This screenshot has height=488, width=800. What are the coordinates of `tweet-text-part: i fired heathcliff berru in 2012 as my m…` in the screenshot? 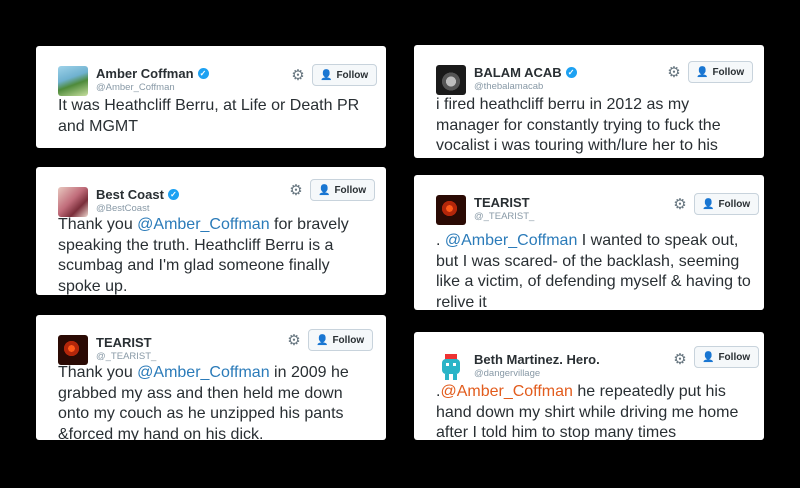 It's located at (578, 127).